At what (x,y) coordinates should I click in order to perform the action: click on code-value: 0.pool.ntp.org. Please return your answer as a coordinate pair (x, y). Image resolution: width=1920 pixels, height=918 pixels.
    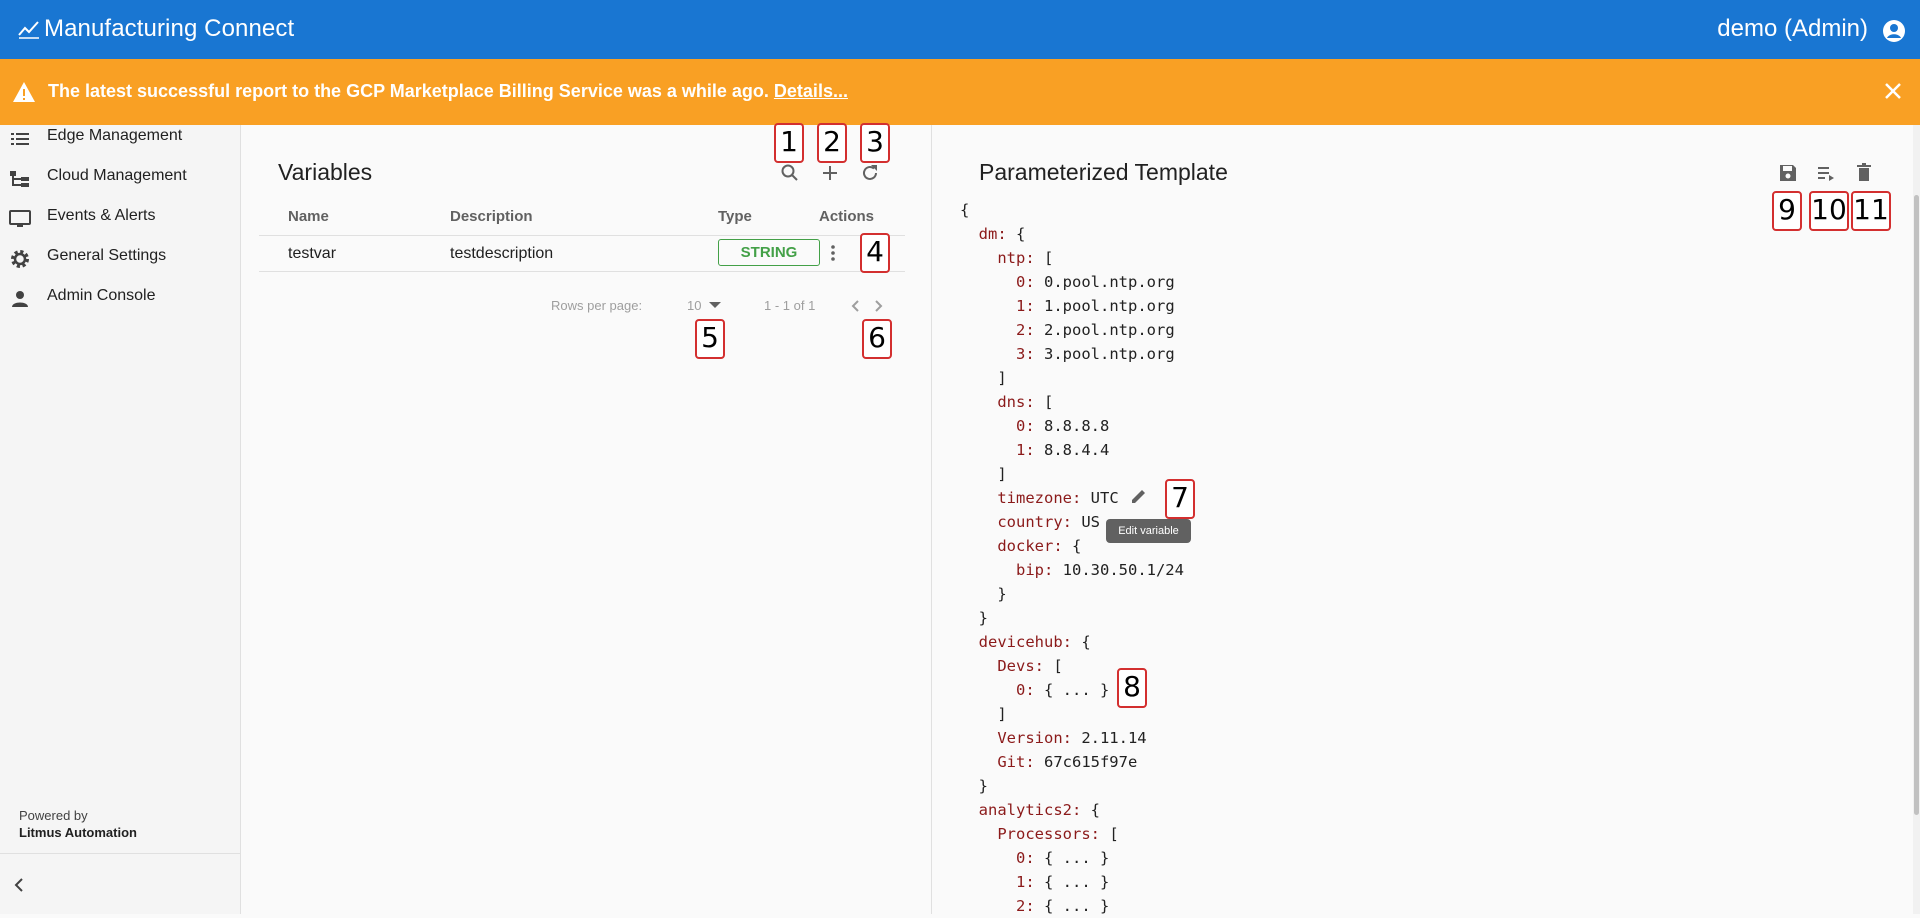
    Looking at the image, I should click on (1104, 282).